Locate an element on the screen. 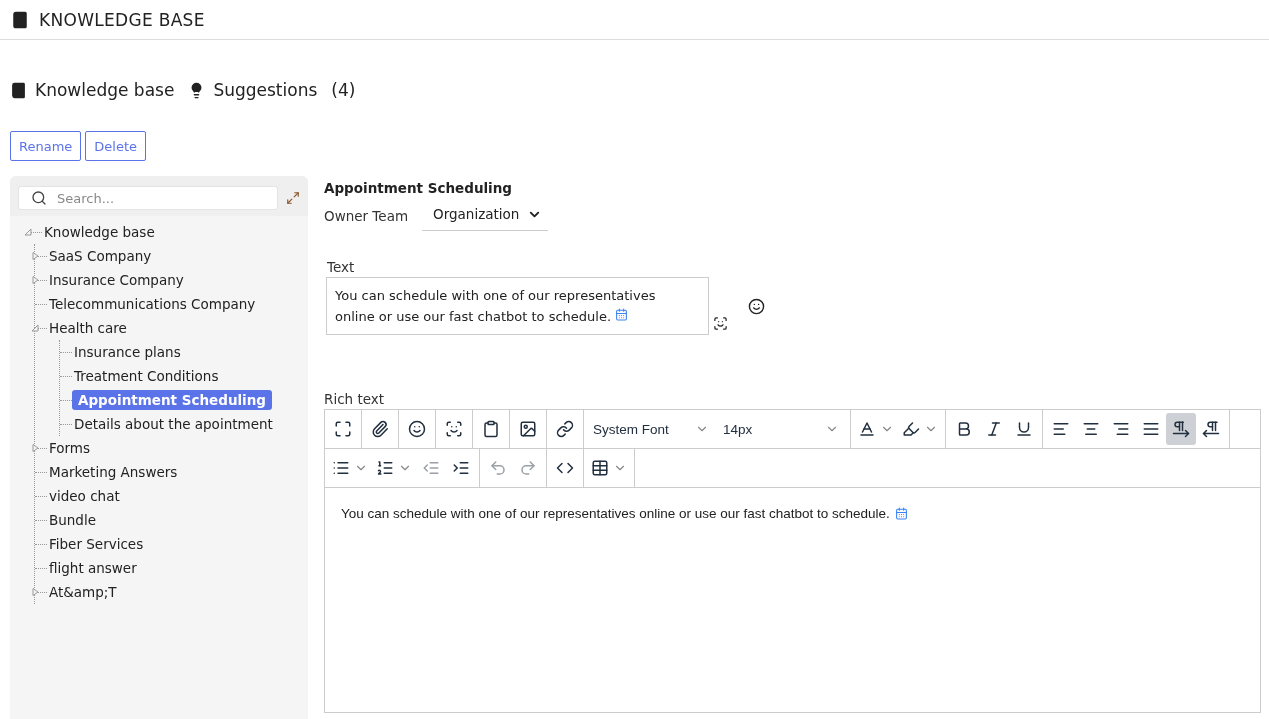 The height and width of the screenshot is (719, 1269). suggestion-count: (4) is located at coordinates (343, 90).